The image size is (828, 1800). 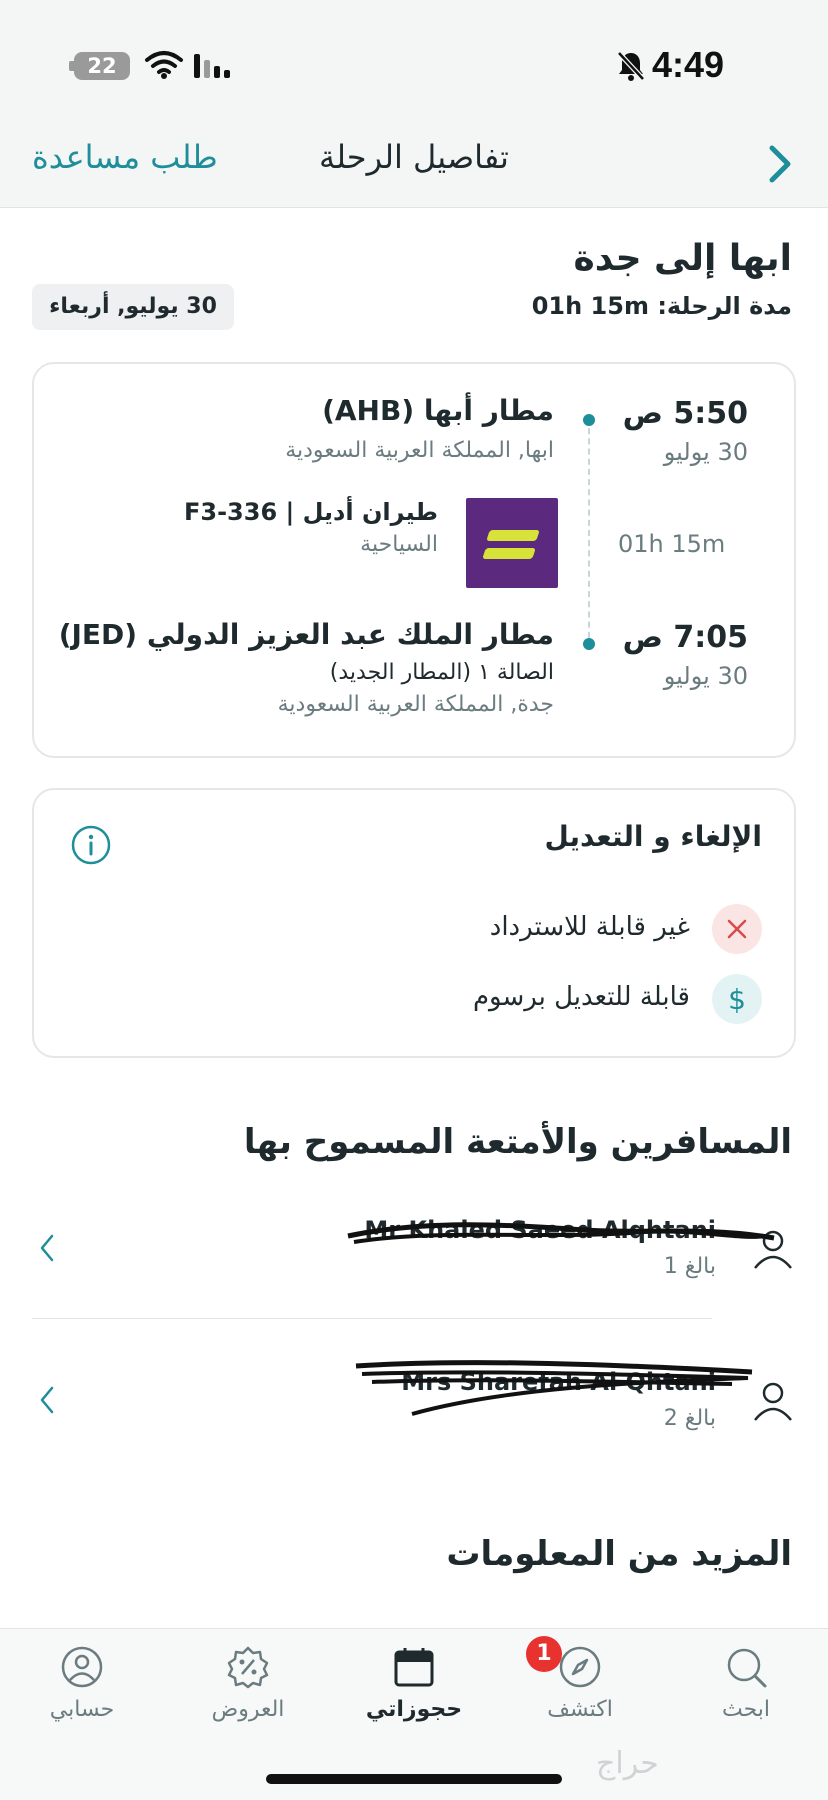 What do you see at coordinates (540, 1230) in the screenshot?
I see `passenger-name: Mr Khaled Saeed Alqhtani` at bounding box center [540, 1230].